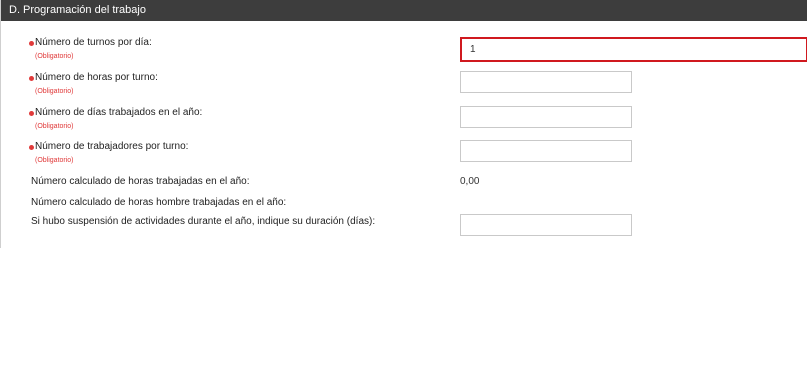 The width and height of the screenshot is (807, 366). I want to click on hours-per-shift-input, so click(546, 82).